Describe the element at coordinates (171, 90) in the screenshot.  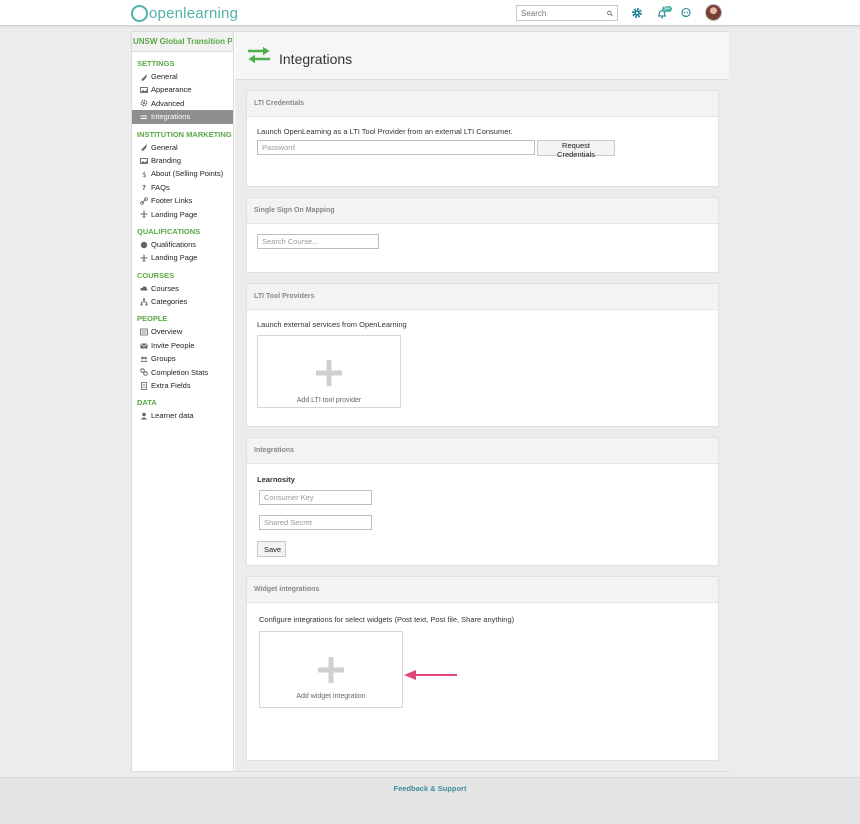
I see `sidebar-item-label: Appearance` at that location.